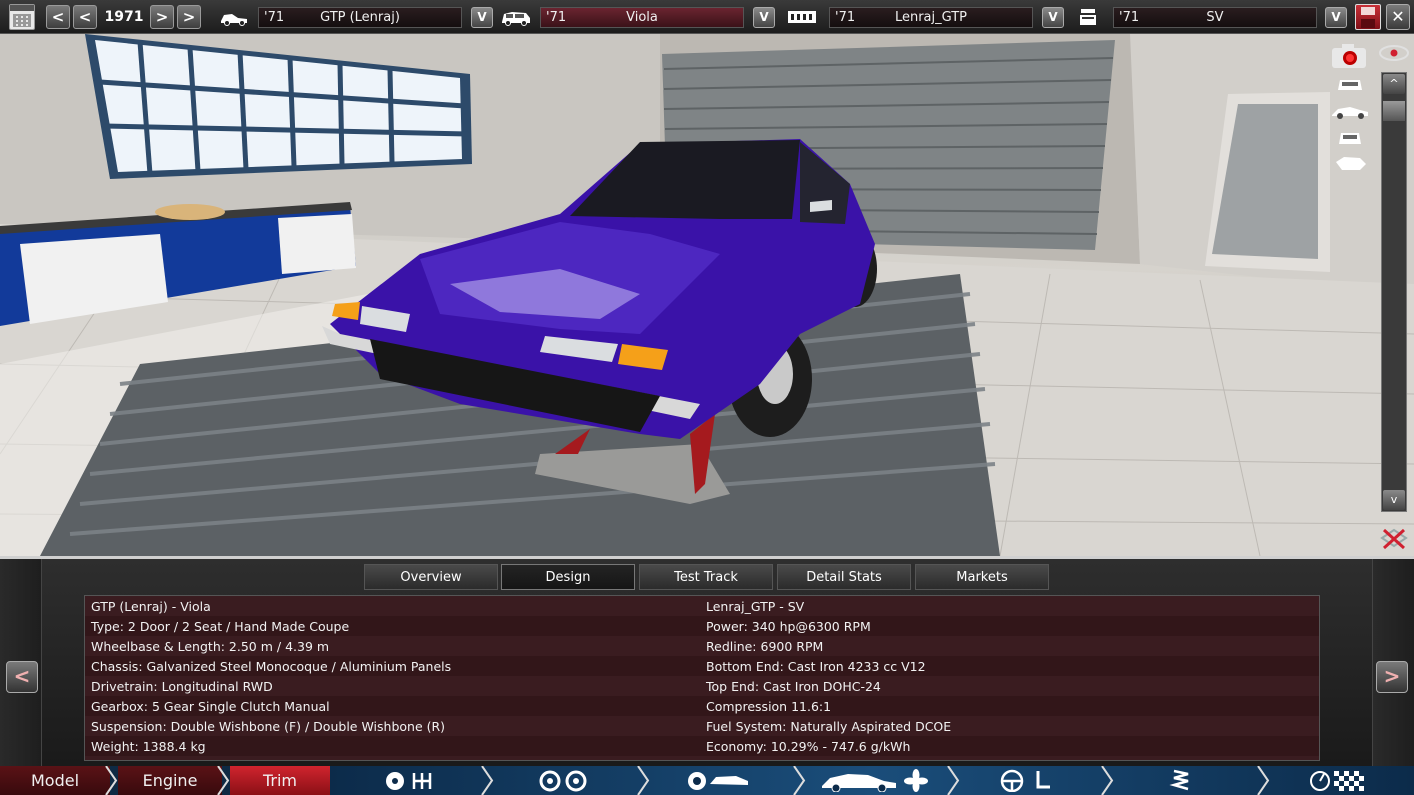  Describe the element at coordinates (1394, 53) in the screenshot. I see `eye-icon` at that location.